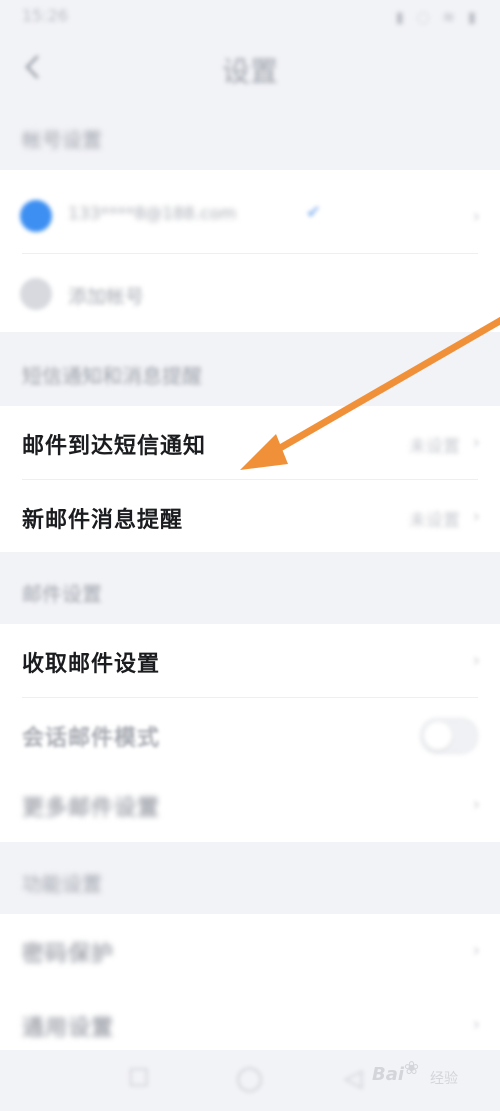  What do you see at coordinates (314, 212) in the screenshot?
I see `check-icon: ✔` at bounding box center [314, 212].